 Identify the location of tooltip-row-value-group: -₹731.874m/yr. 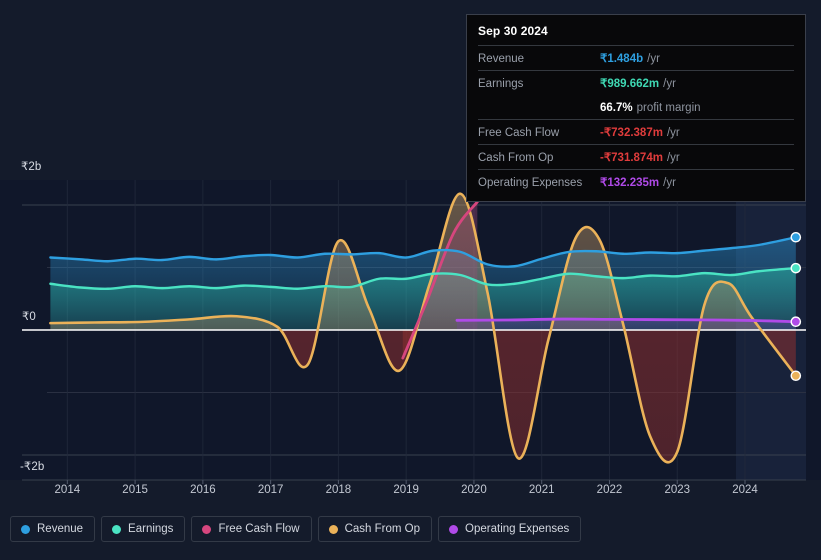
(640, 157).